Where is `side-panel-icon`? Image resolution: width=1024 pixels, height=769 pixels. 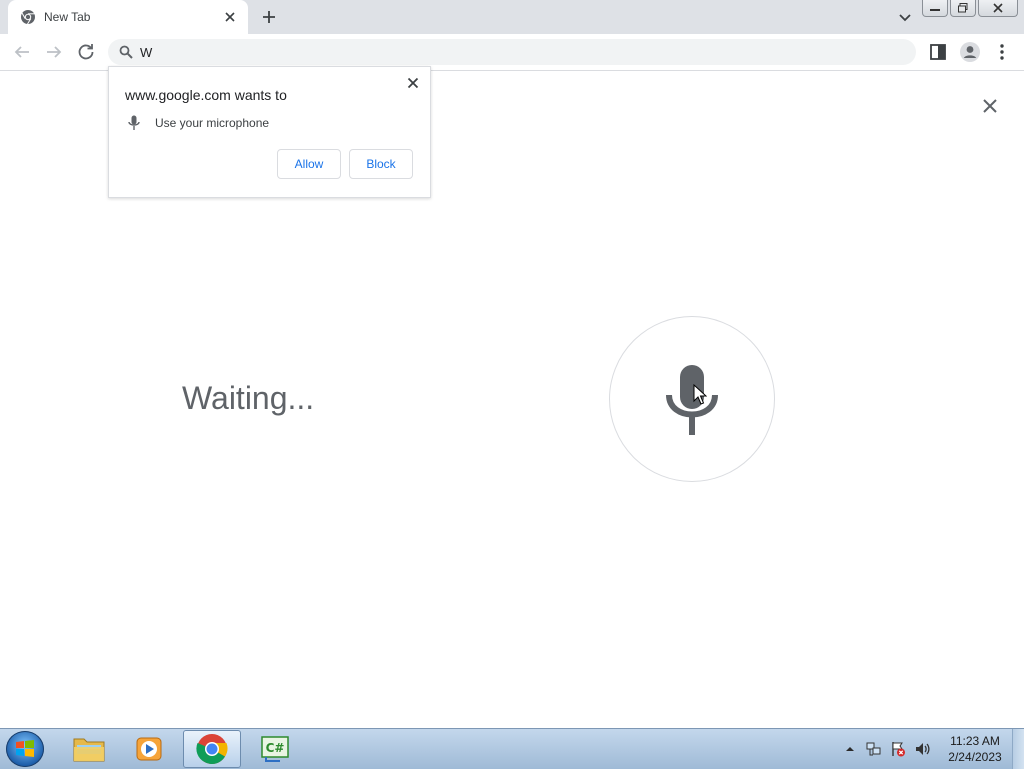
side-panel-icon is located at coordinates (938, 52).